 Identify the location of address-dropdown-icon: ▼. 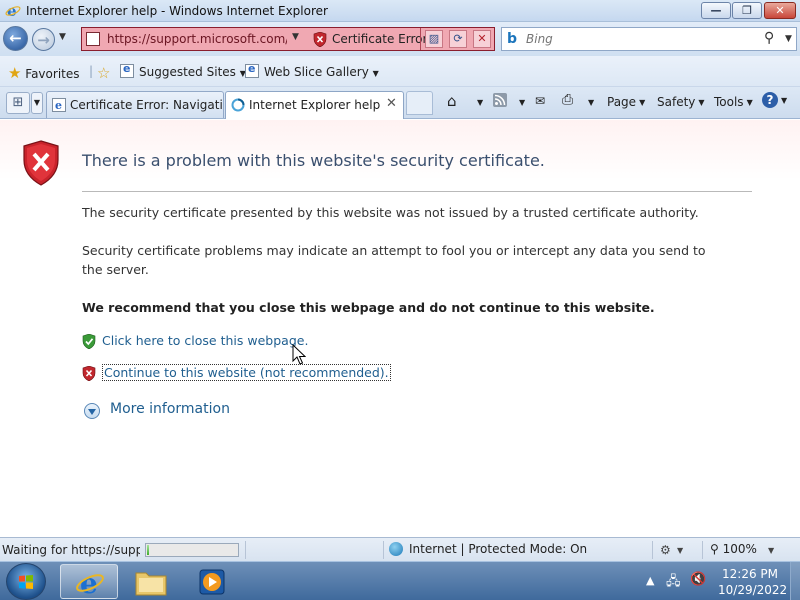
(295, 37).